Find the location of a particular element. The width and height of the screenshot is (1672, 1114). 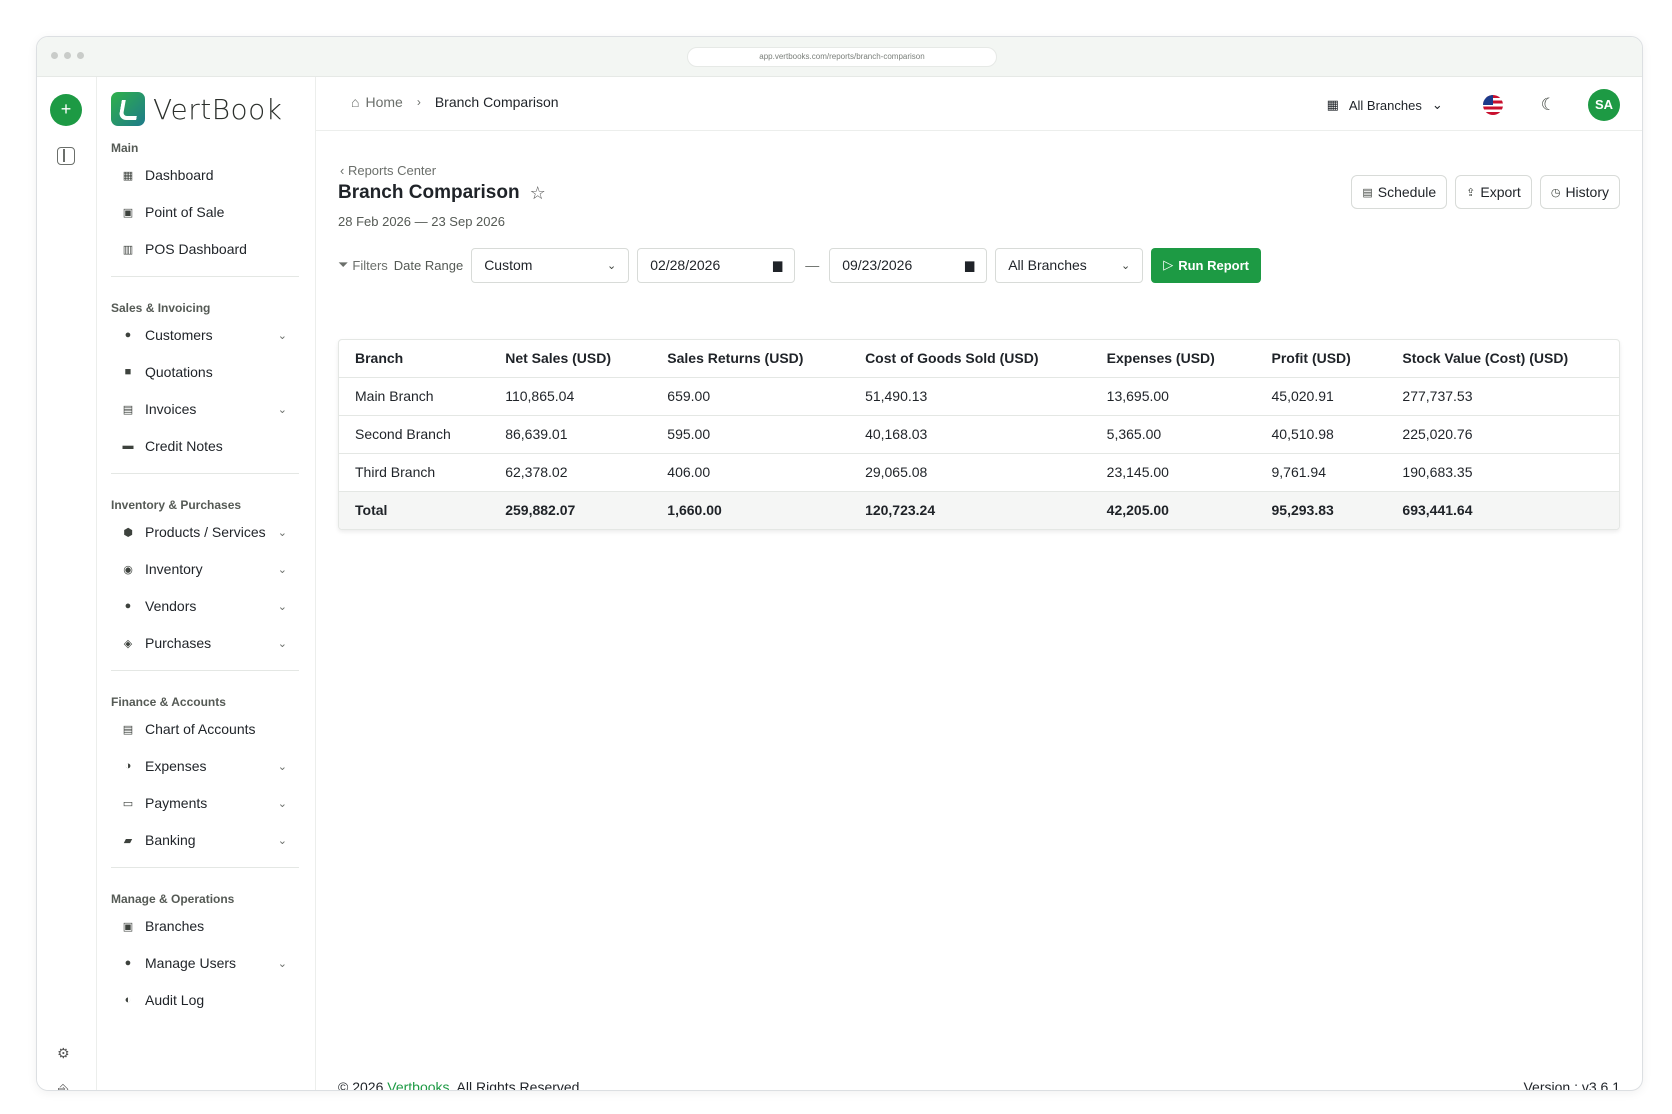

export-button: ⇪ Export is located at coordinates (1493, 192).